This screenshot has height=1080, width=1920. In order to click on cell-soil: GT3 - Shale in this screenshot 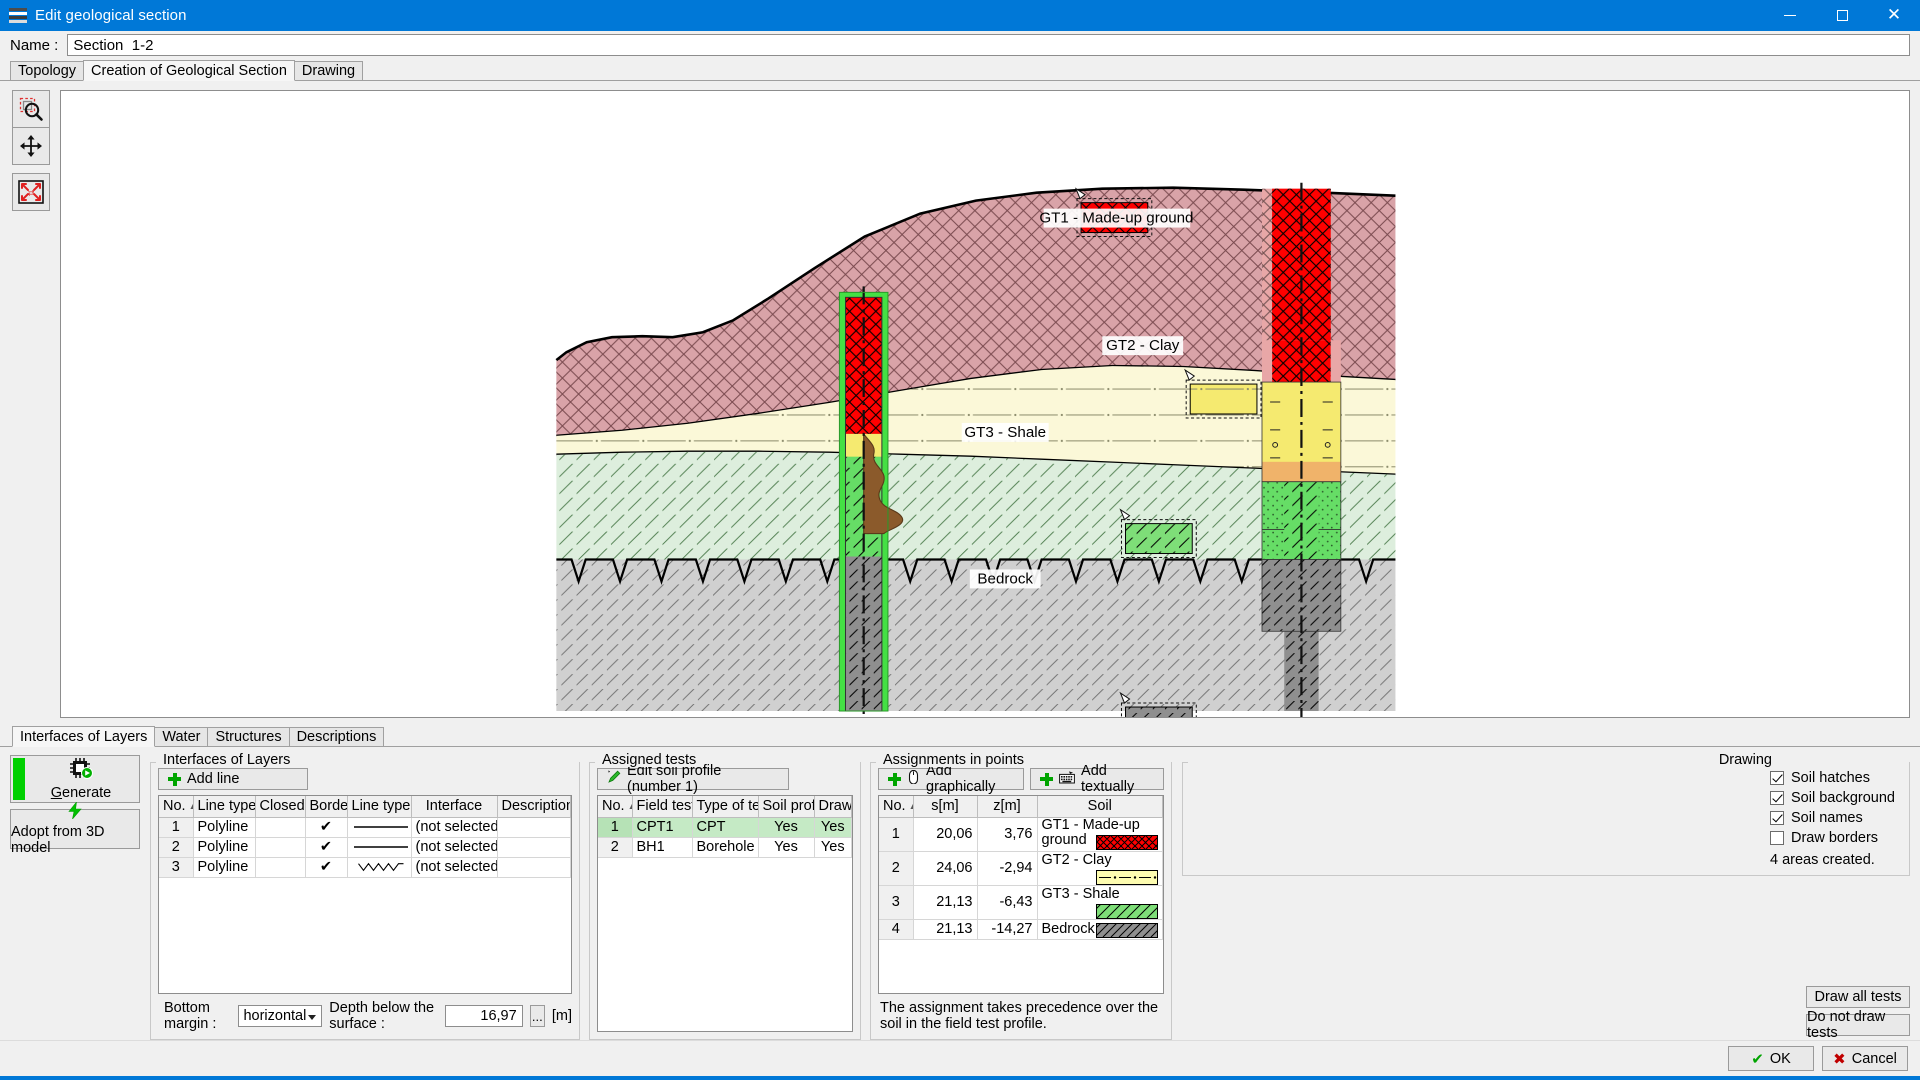, I will do `click(1100, 902)`.